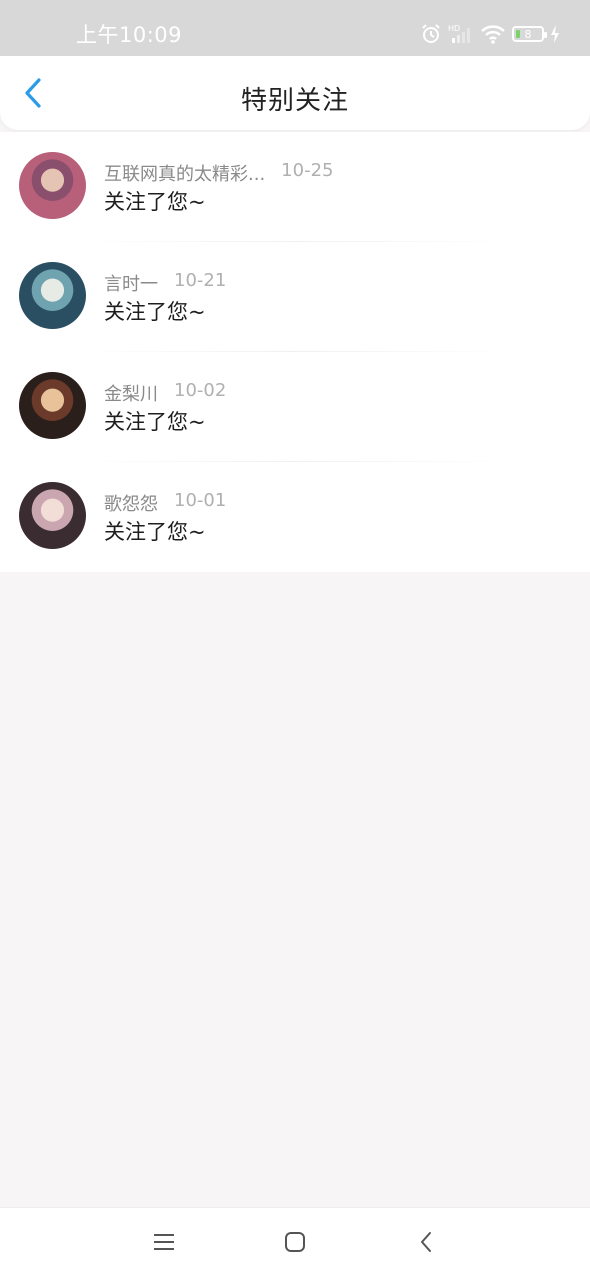 This screenshot has height=1280, width=590. I want to click on status-icons: HD 8, so click(490, 34).